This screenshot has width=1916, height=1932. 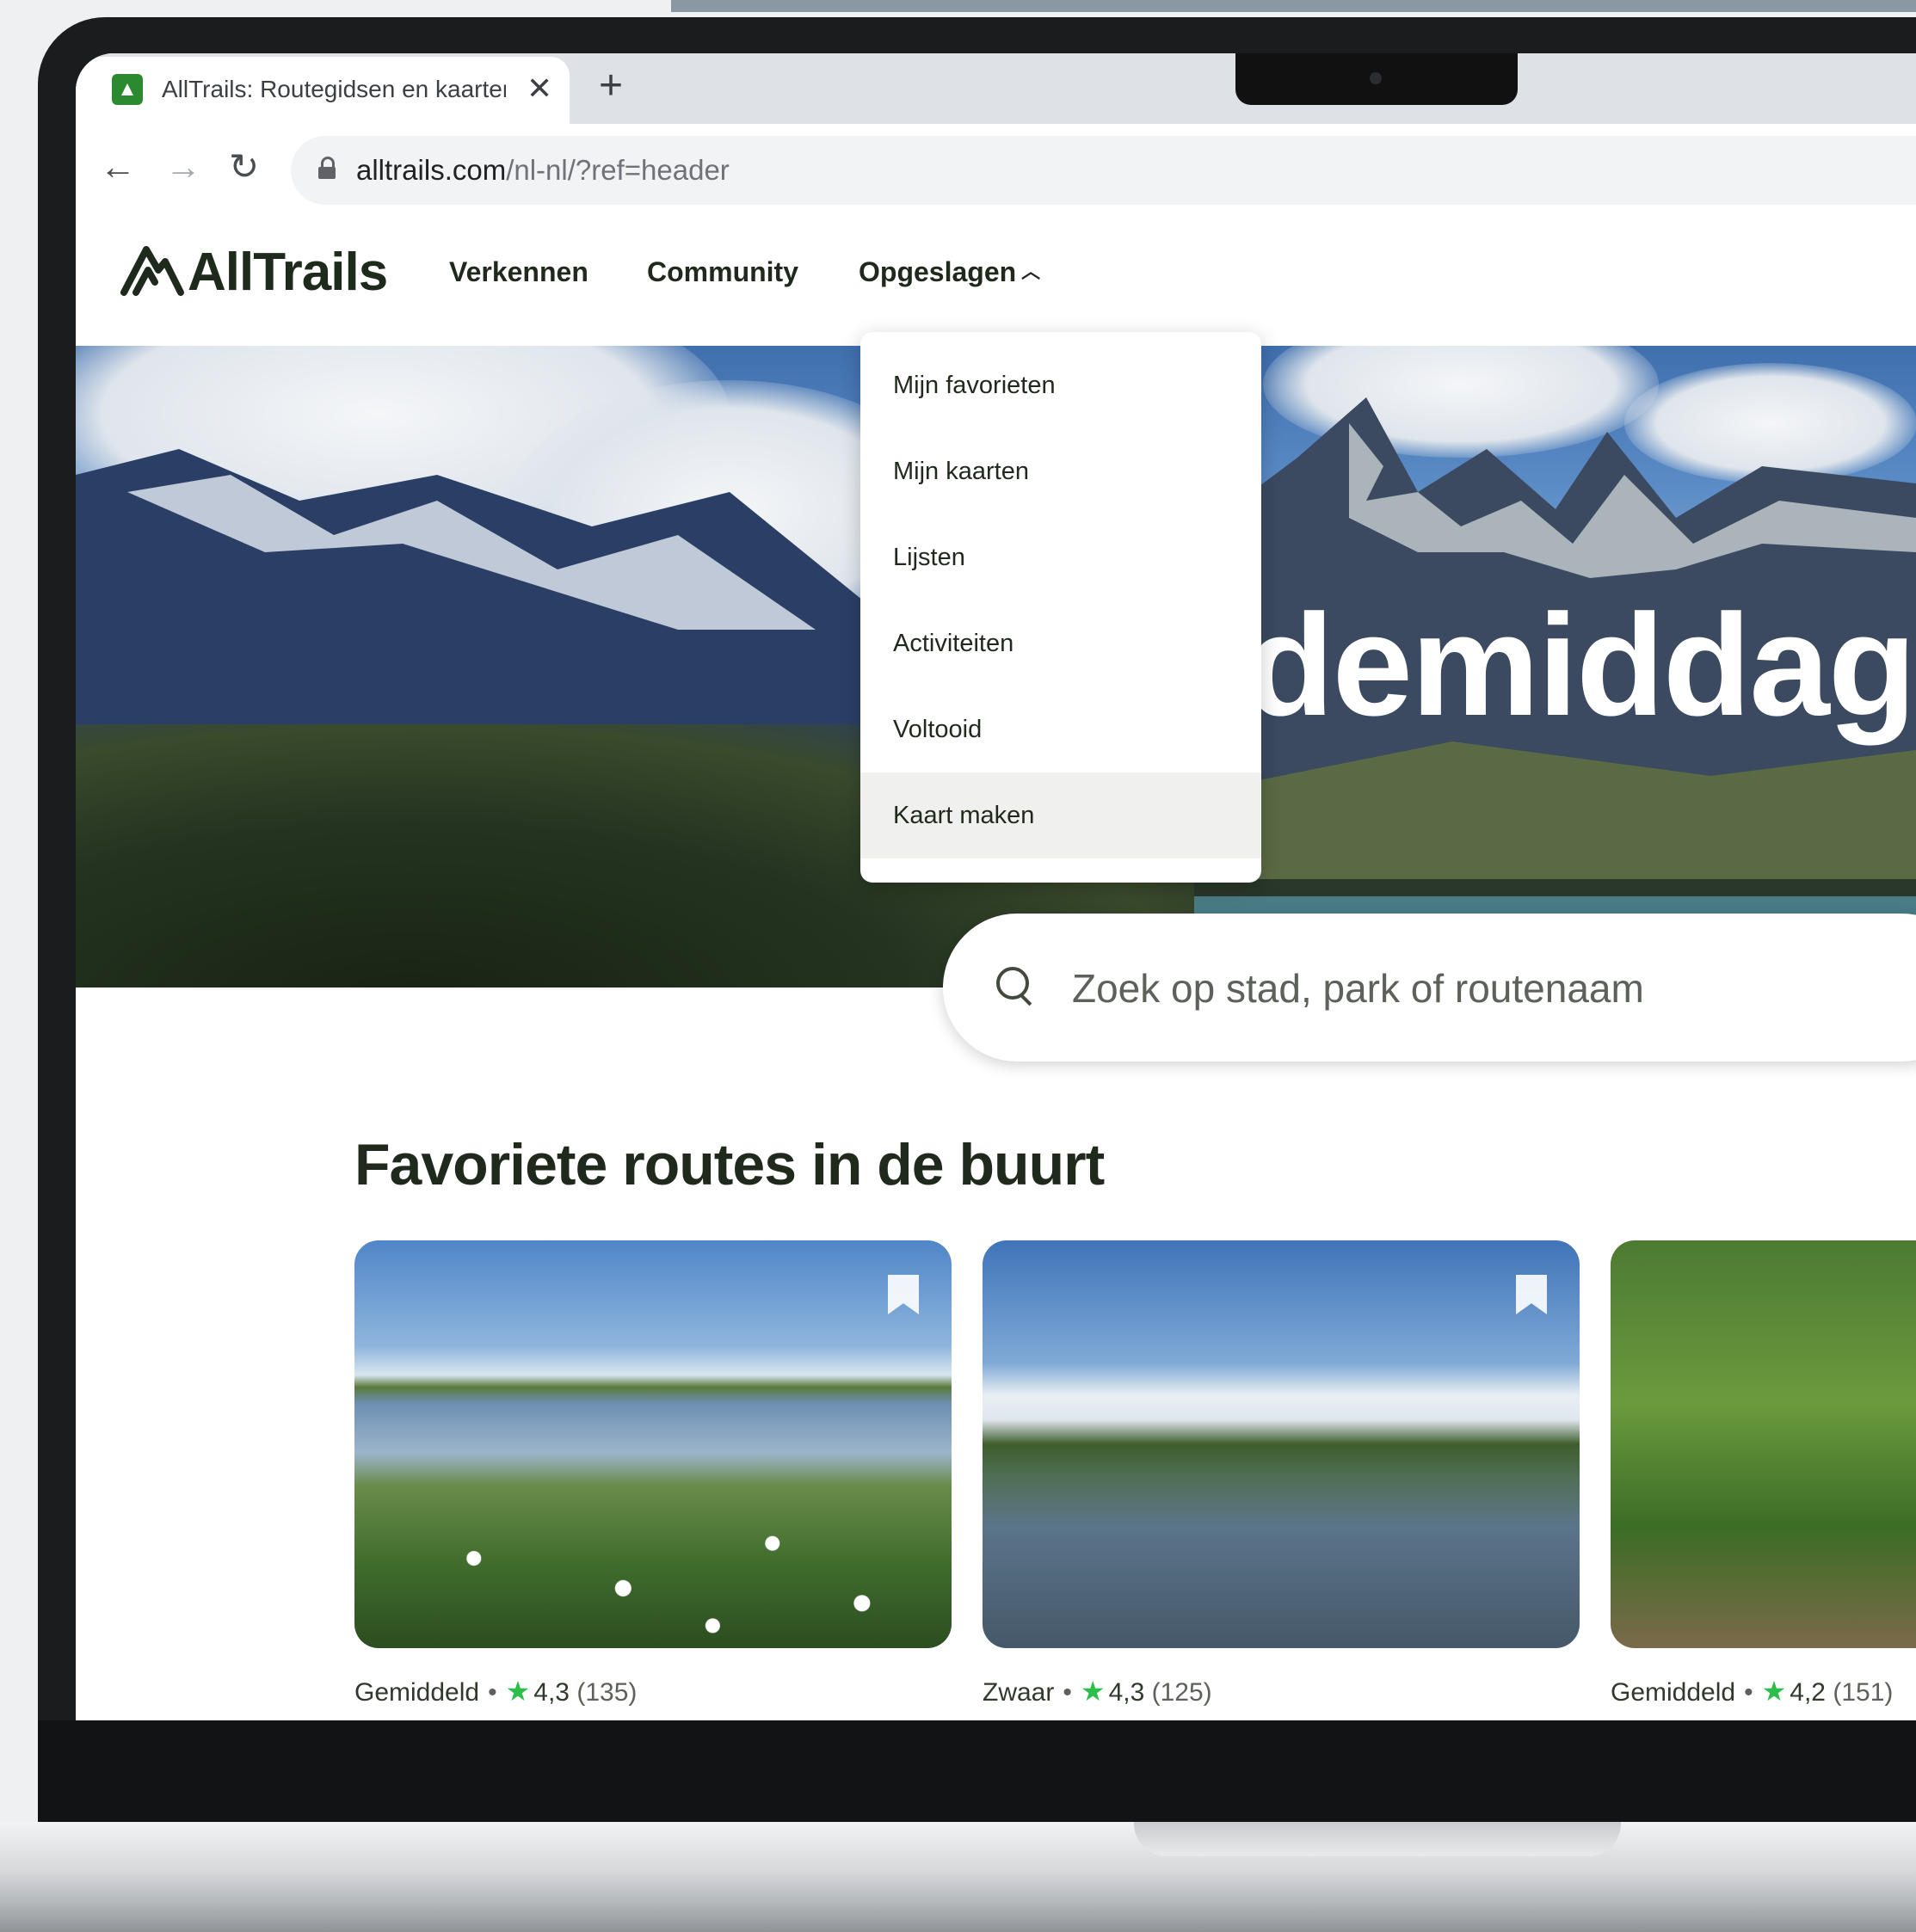 I want to click on nav-opgeslagen-label: Opgeslagen, so click(x=938, y=272).